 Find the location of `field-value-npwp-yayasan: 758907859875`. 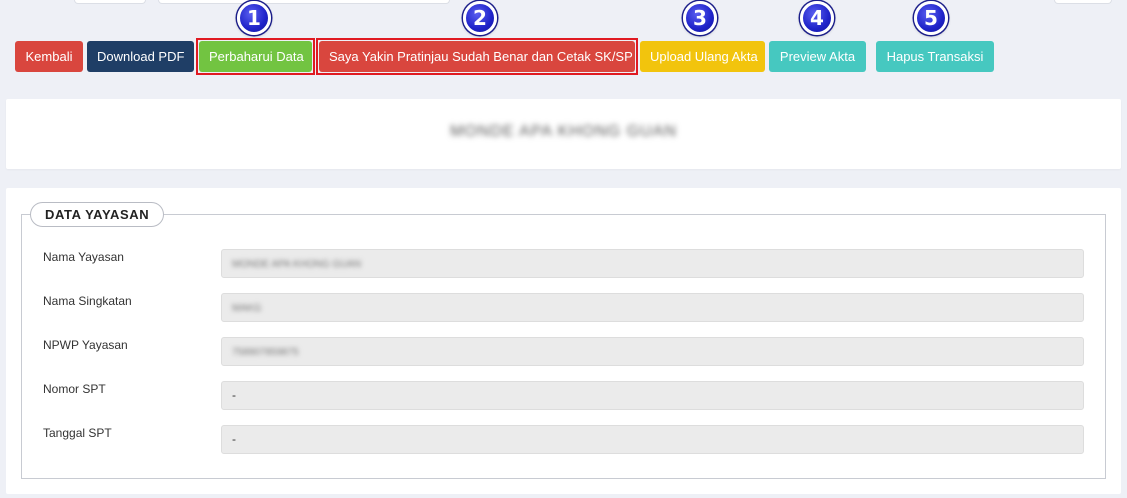

field-value-npwp-yayasan: 758907859875 is located at coordinates (265, 352).